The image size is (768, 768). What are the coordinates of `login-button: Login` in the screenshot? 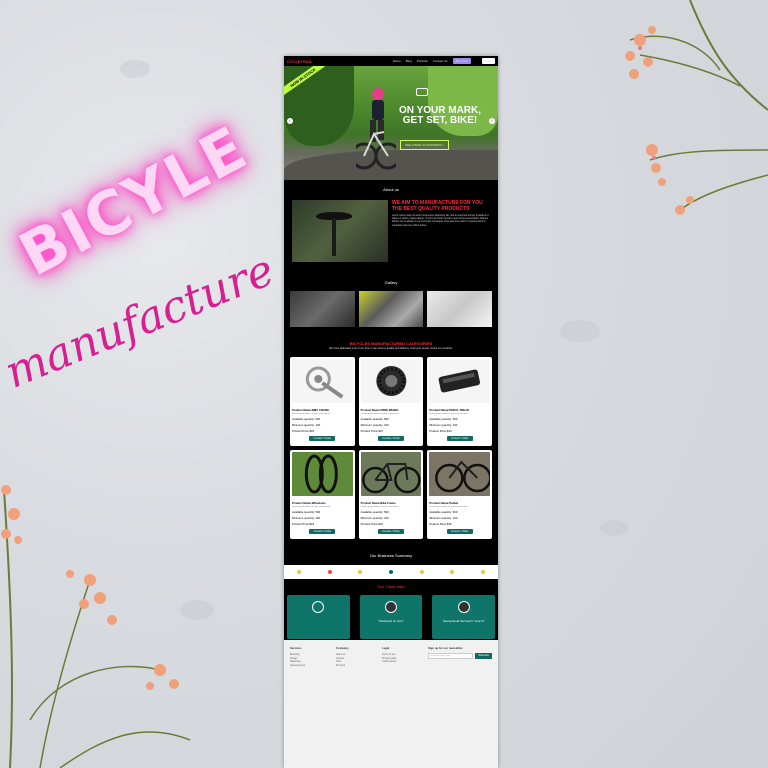 It's located at (488, 61).